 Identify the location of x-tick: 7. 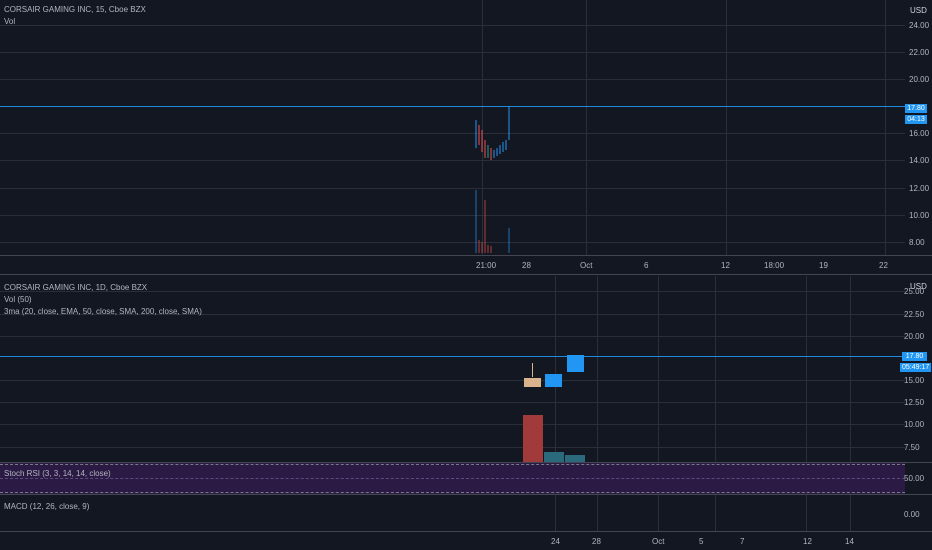
(742, 541).